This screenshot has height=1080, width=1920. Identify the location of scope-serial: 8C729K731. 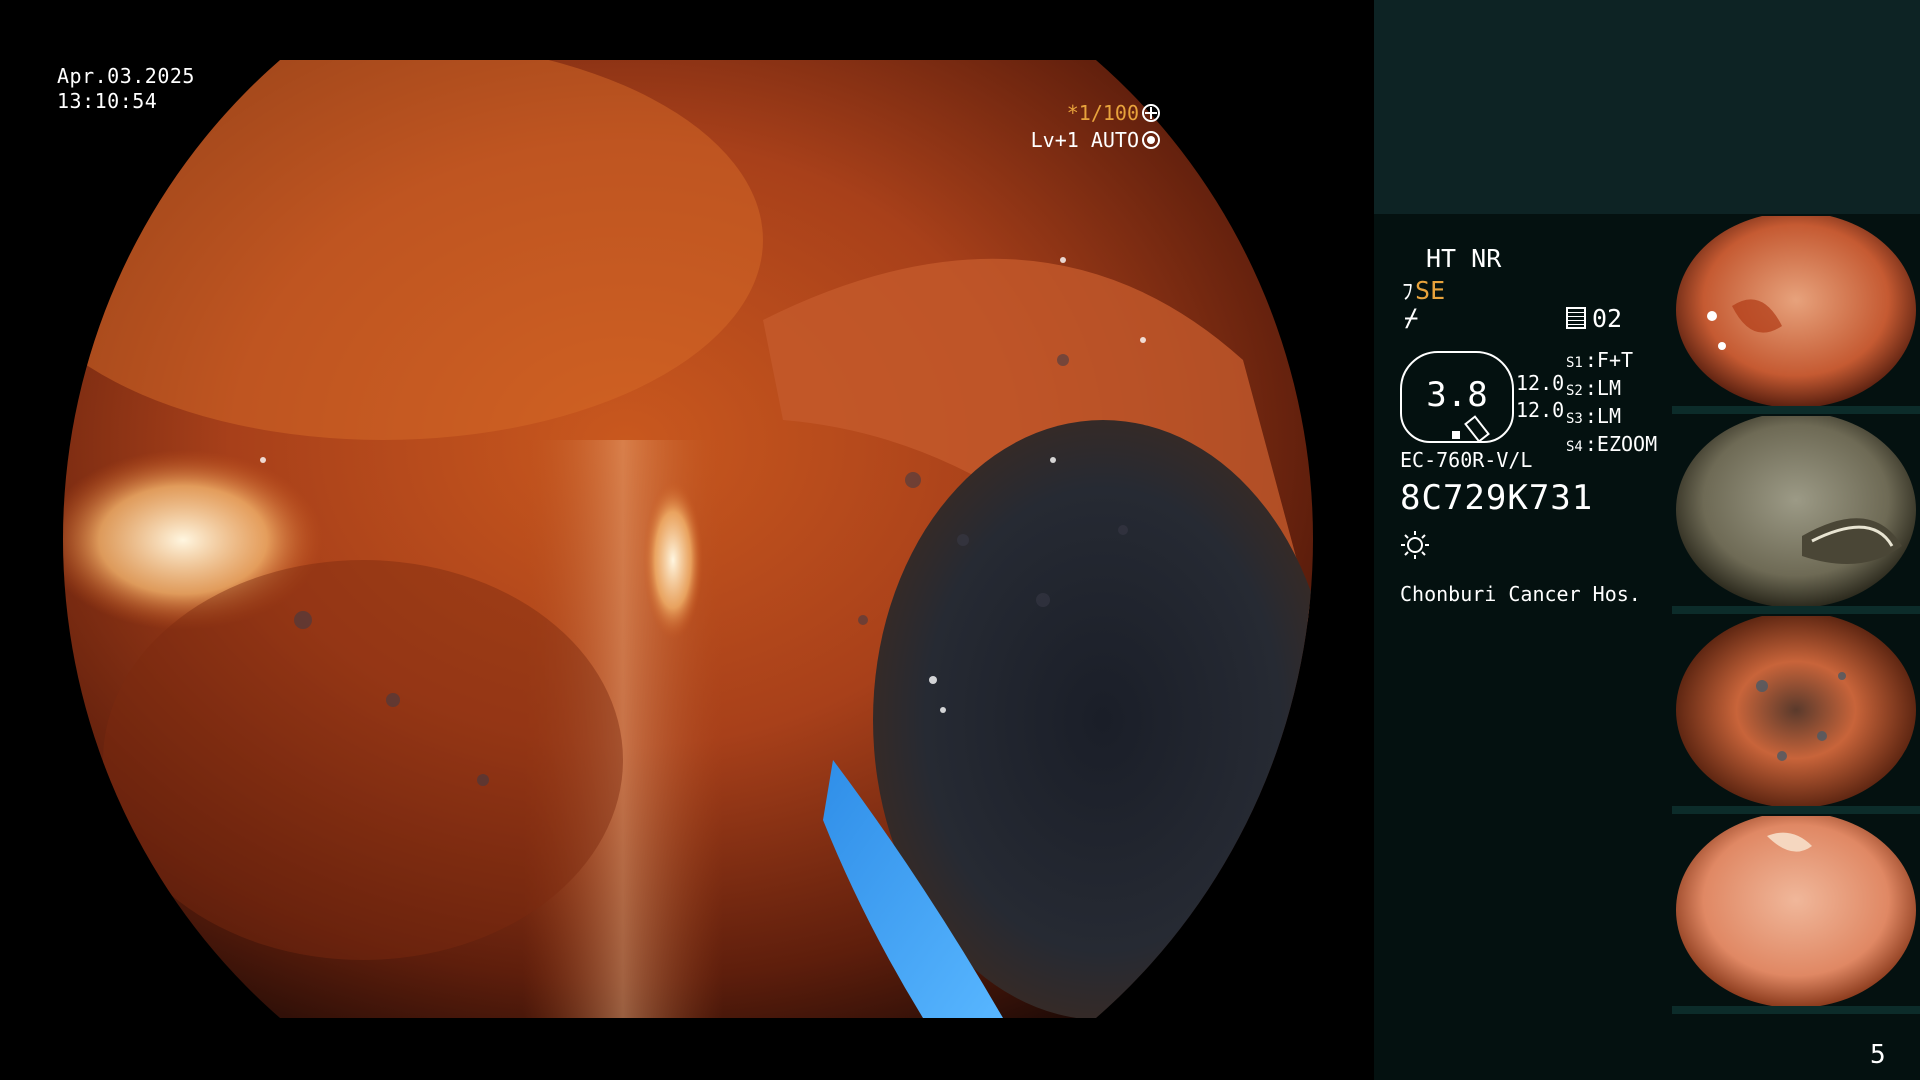
(1497, 498).